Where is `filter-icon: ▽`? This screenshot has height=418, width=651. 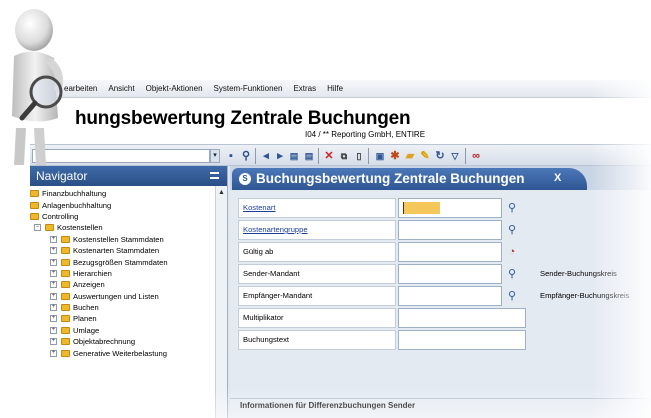 filter-icon: ▽ is located at coordinates (455, 156).